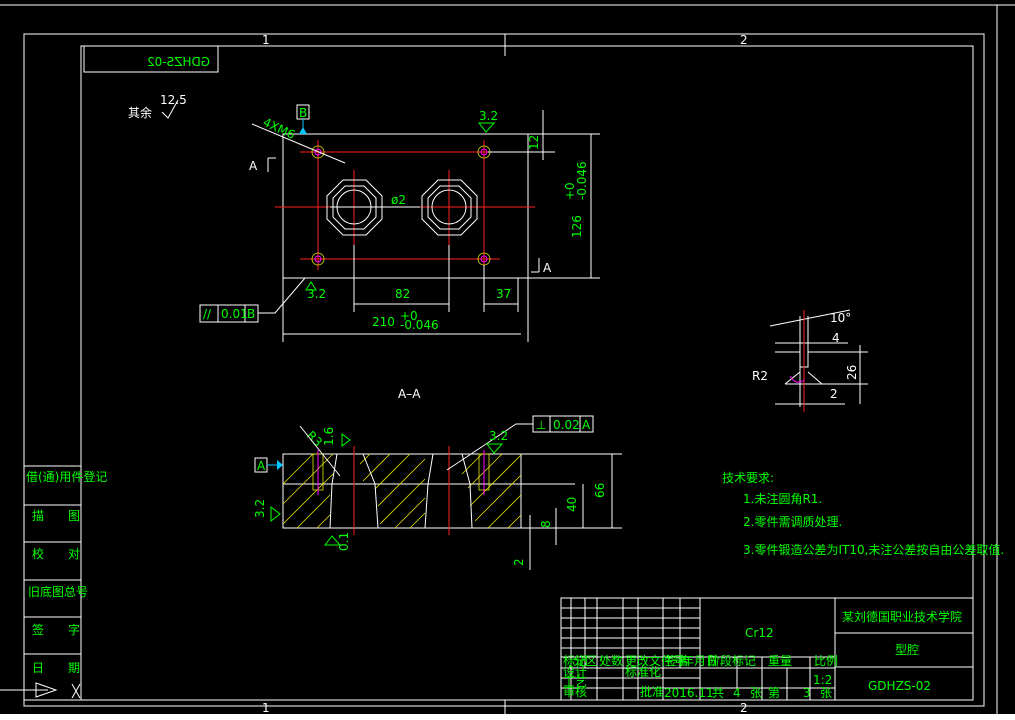  I want to click on roughness-top-value: 3.2, so click(488, 116).